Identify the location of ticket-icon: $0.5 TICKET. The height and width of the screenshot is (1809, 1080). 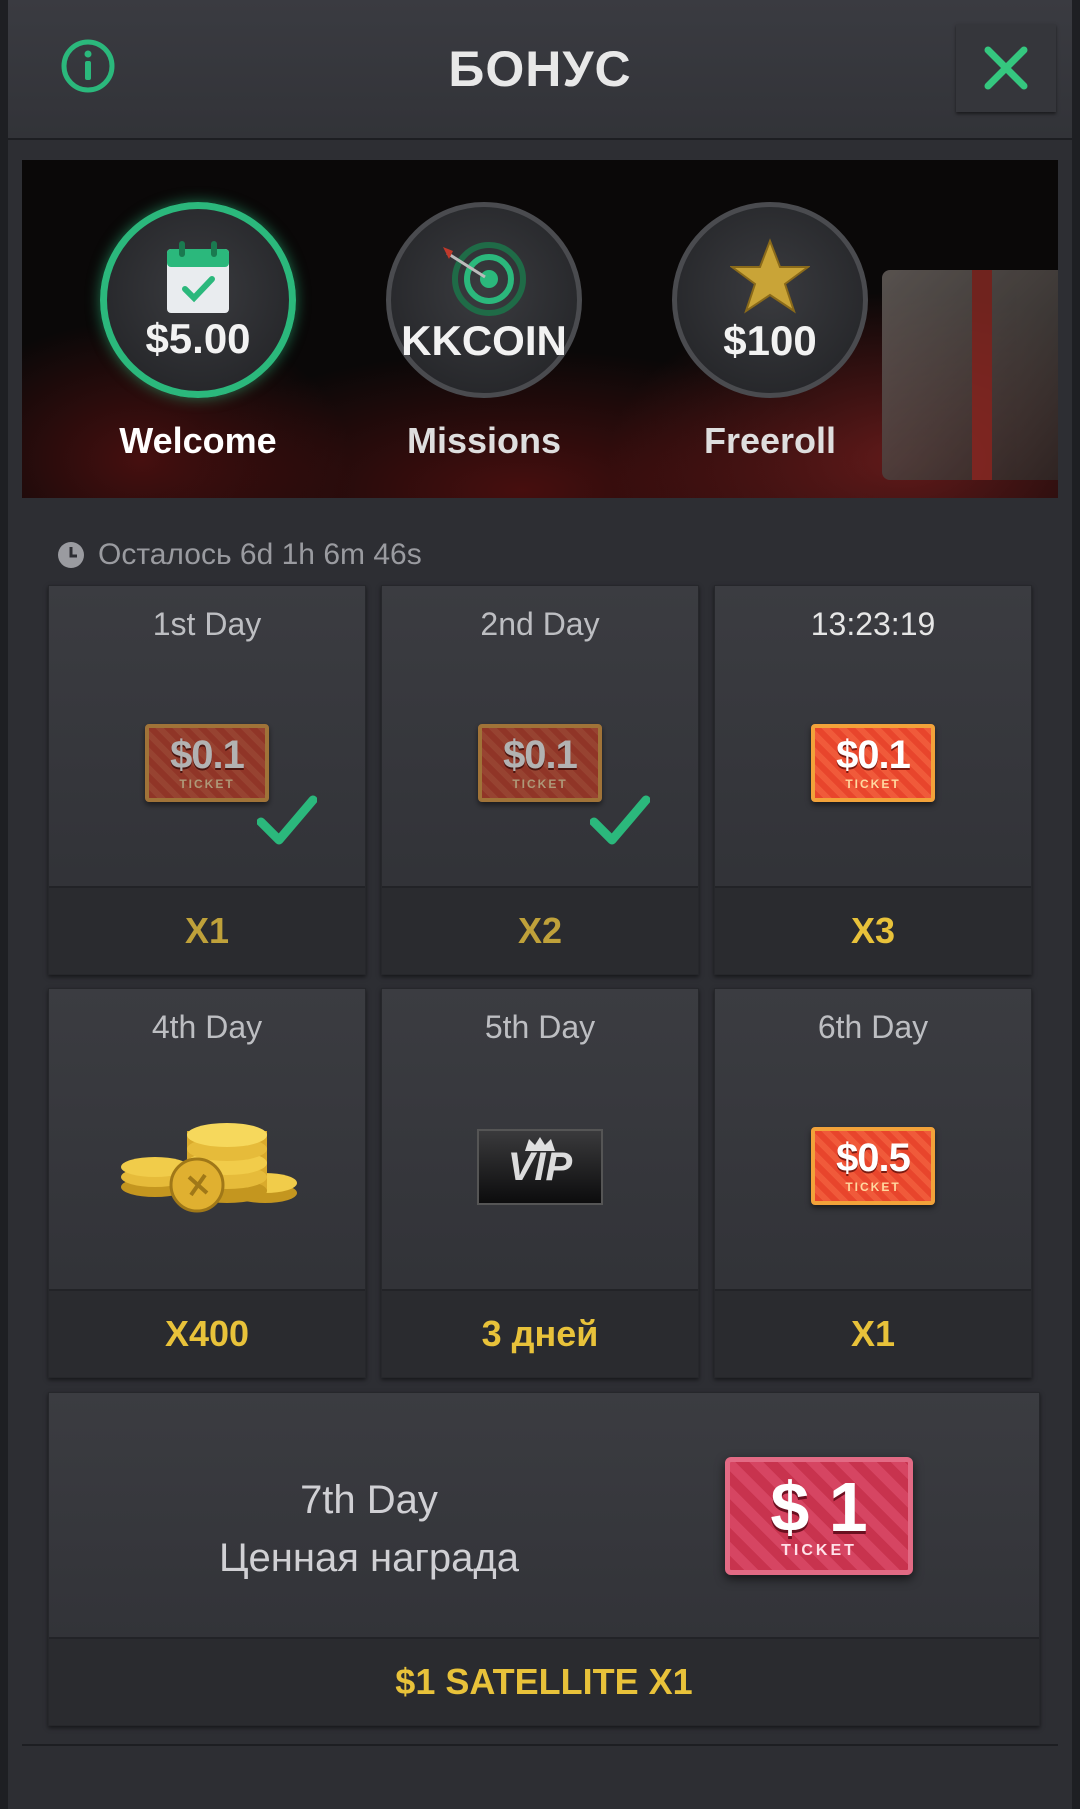
(873, 1166).